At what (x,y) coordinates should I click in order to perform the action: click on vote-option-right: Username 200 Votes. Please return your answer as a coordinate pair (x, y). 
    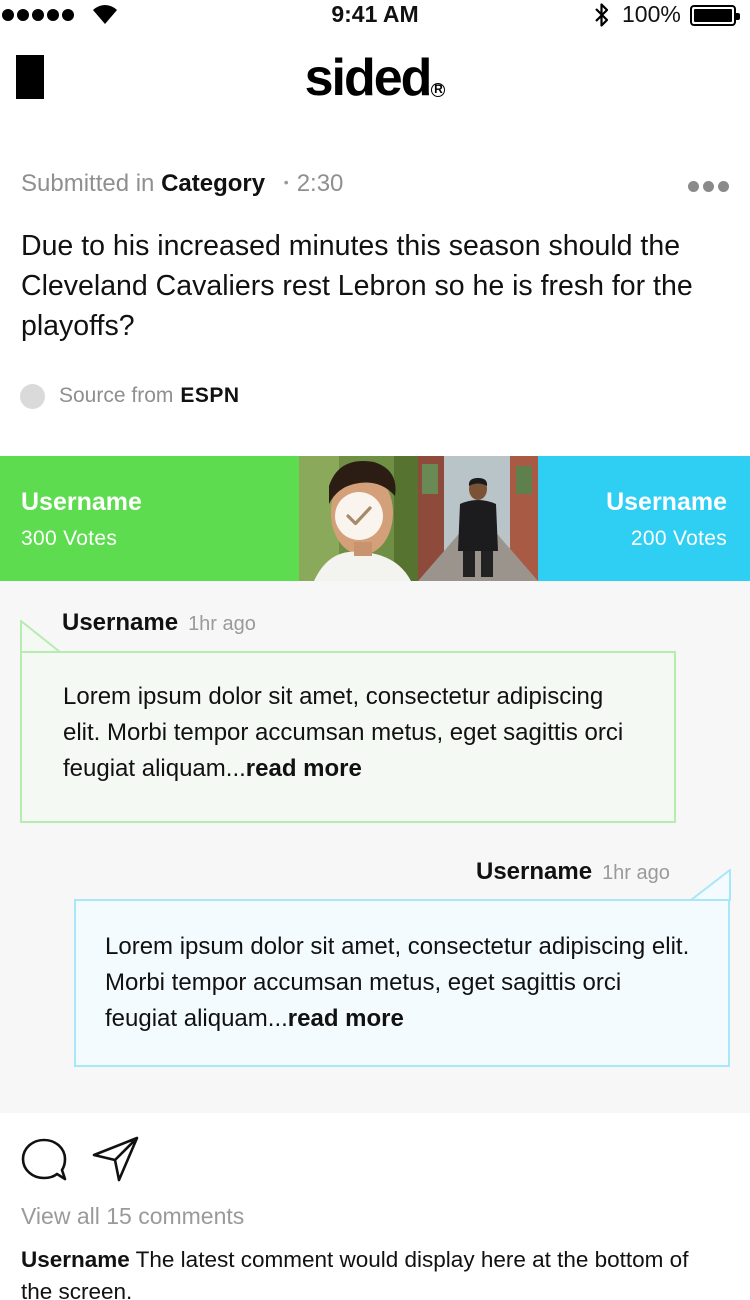
    Looking at the image, I should click on (644, 518).